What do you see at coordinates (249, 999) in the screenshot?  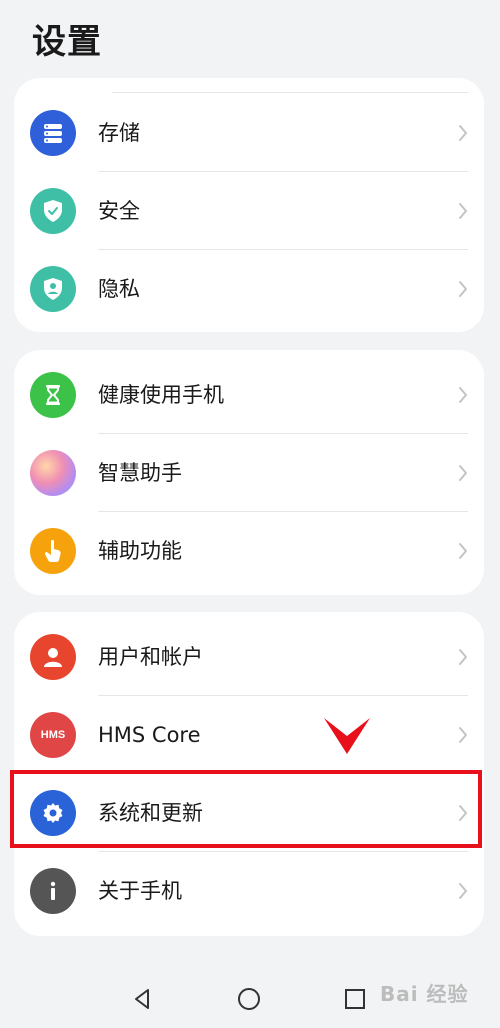 I see `home-icon` at bounding box center [249, 999].